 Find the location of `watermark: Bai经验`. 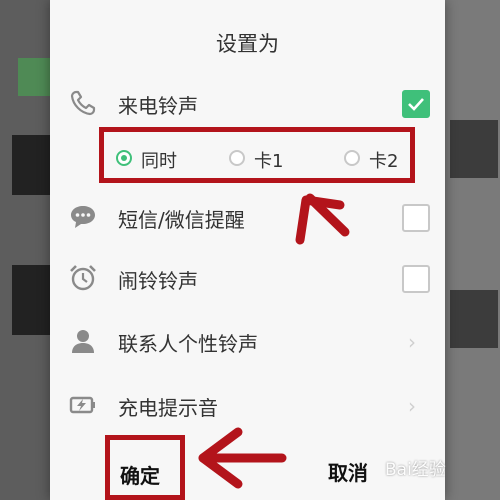

watermark: Bai经验 is located at coordinates (415, 470).